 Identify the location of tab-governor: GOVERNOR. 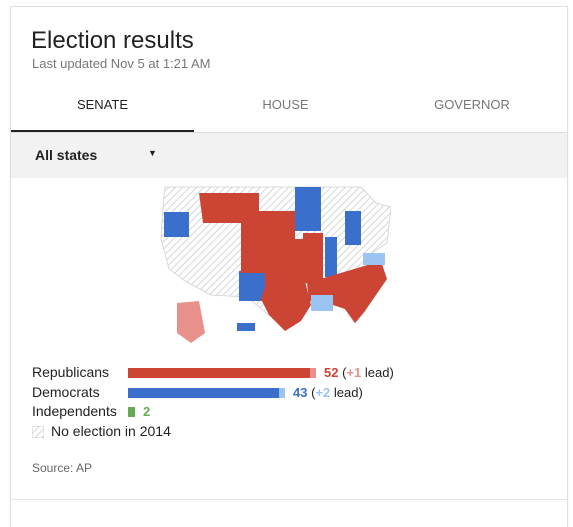
(472, 112).